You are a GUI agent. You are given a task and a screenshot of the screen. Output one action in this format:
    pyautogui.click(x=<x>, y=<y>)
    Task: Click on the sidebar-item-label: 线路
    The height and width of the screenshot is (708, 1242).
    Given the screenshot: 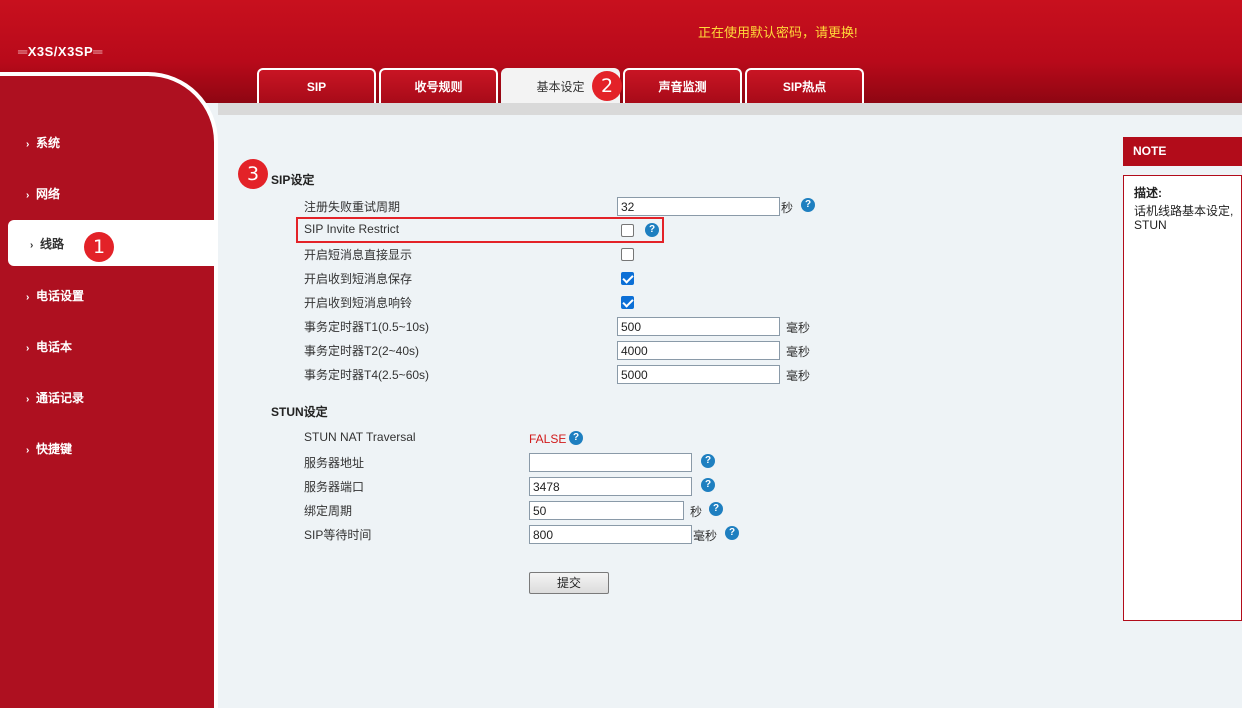 What is the action you would take?
    pyautogui.click(x=52, y=244)
    